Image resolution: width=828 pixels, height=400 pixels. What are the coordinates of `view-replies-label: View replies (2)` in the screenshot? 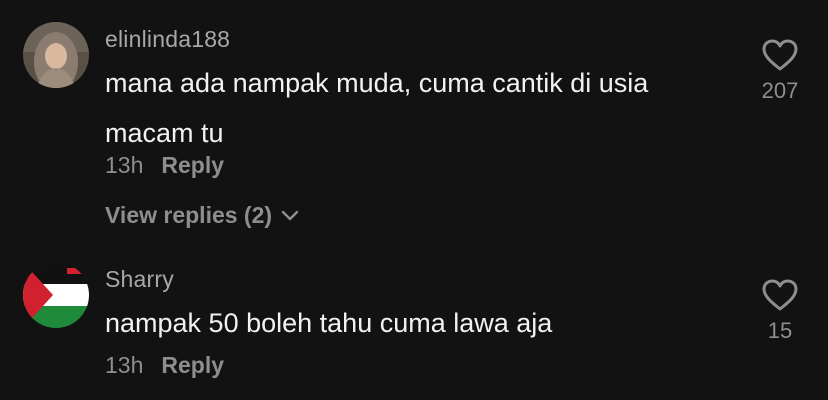 It's located at (189, 215).